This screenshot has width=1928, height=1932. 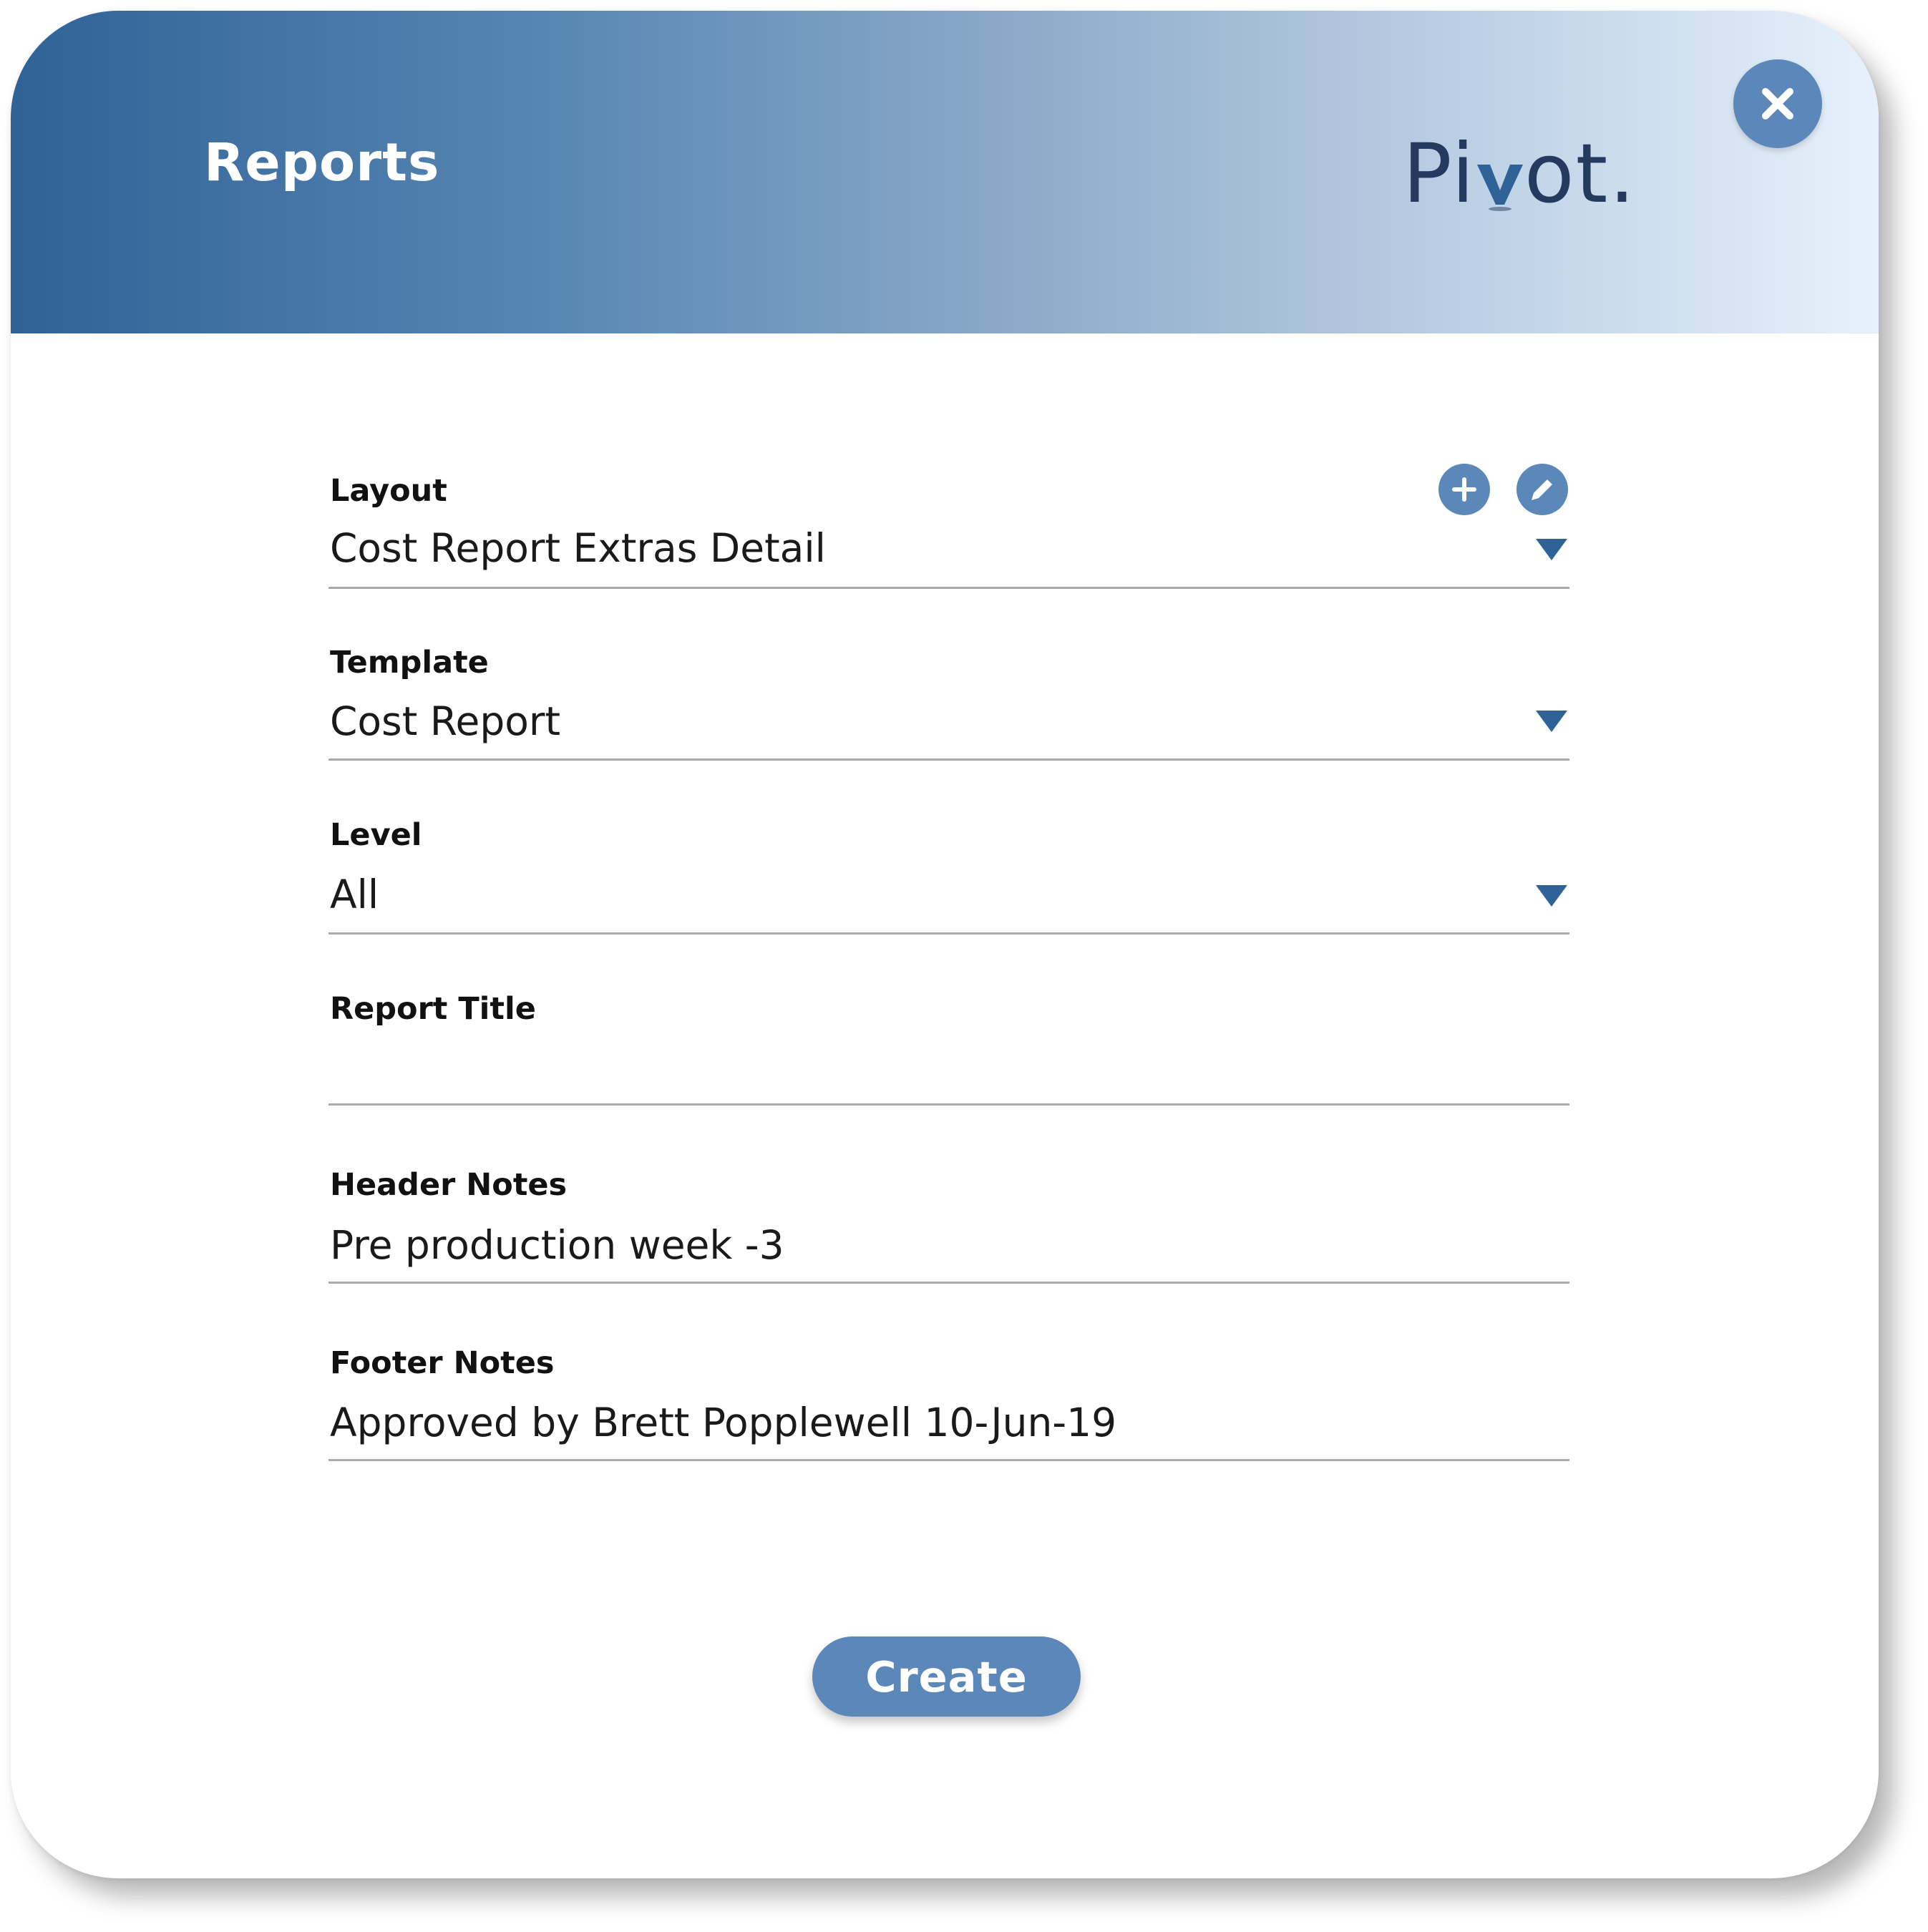 I want to click on layout-underline, so click(x=948, y=588).